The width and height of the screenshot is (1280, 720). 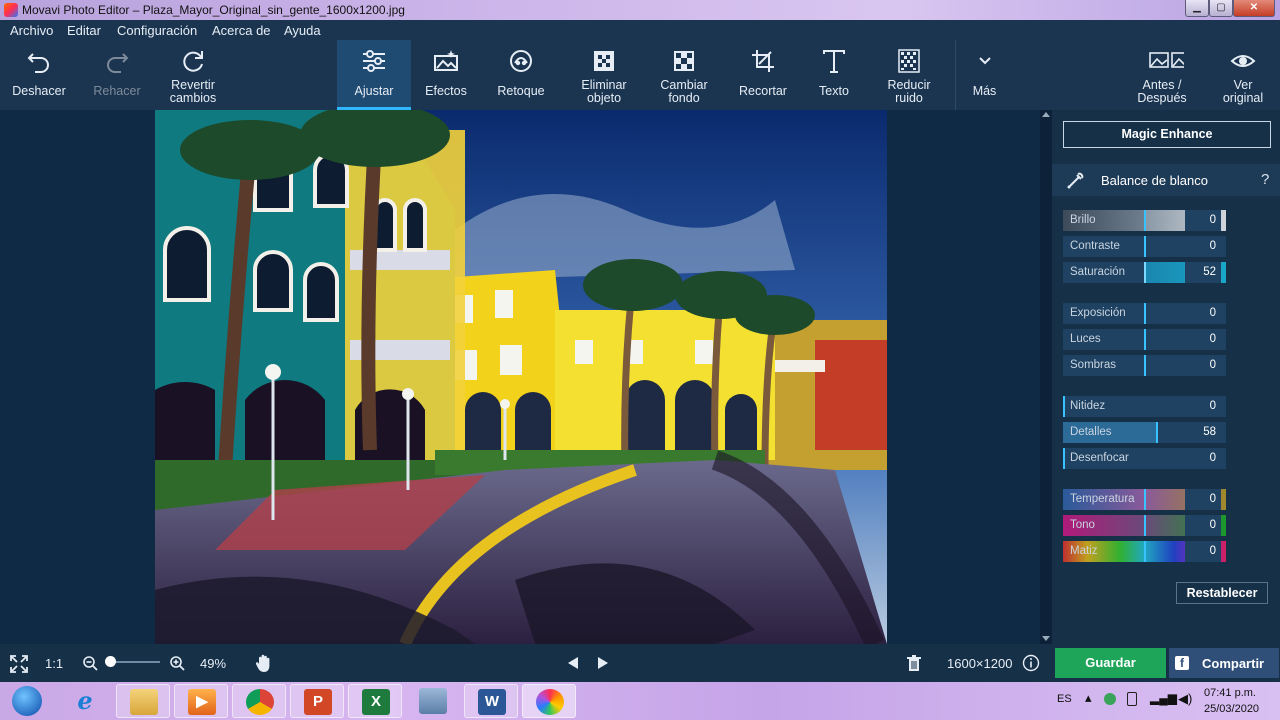 What do you see at coordinates (914, 663) in the screenshot?
I see `trash-icon` at bounding box center [914, 663].